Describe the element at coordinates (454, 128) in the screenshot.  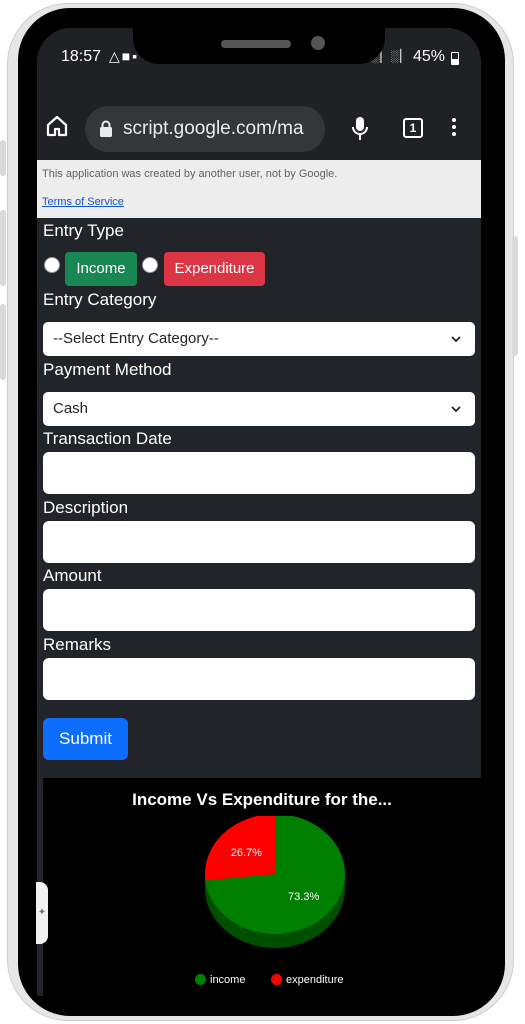
I see `overflow-menu-icon` at that location.